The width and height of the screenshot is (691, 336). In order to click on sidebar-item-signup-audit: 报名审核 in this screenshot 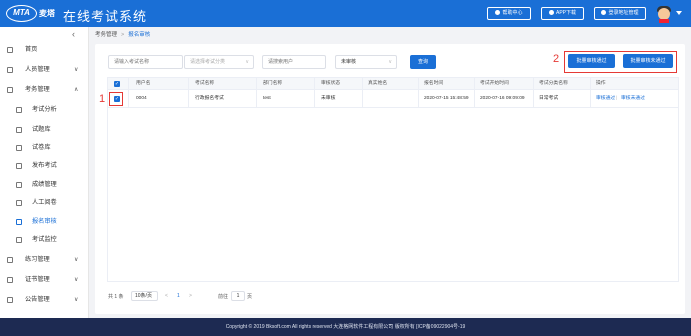, I will do `click(44, 222)`.